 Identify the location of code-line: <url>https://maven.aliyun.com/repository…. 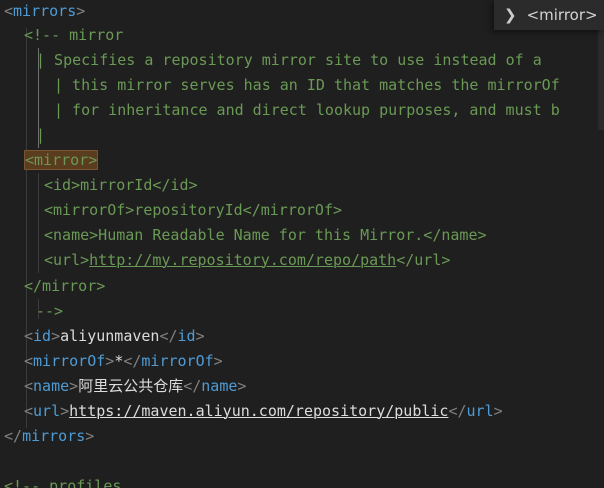
(263, 411).